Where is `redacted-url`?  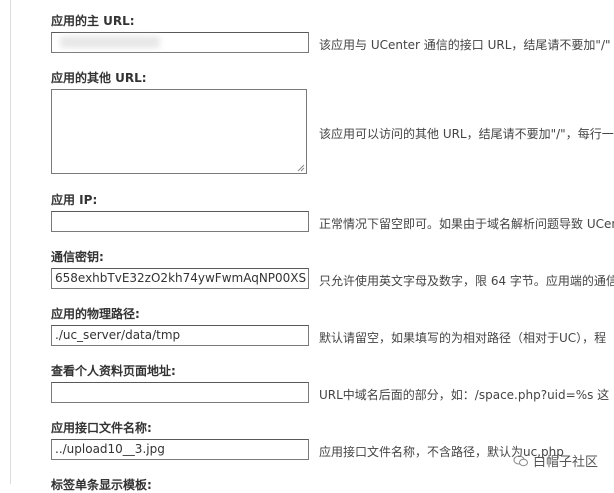
redacted-url is located at coordinates (110, 42).